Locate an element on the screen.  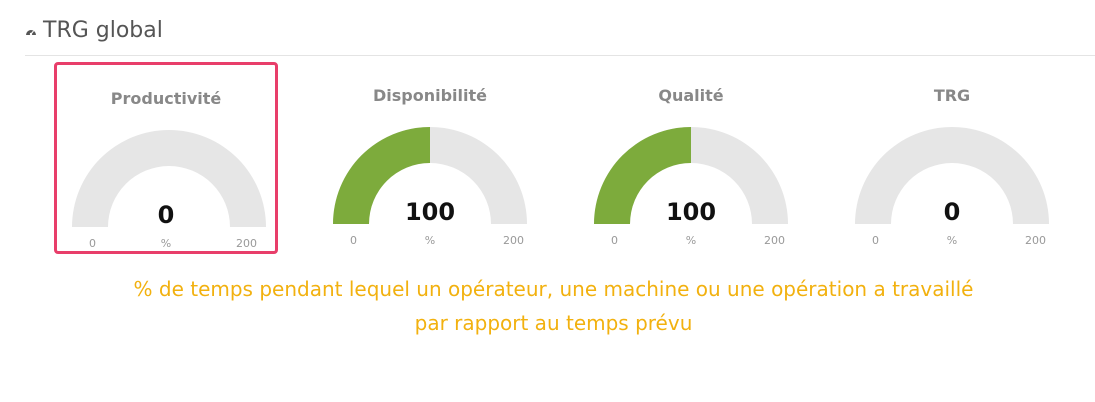
gauge-card-qualite: Qualité 100 0 % 200 is located at coordinates (691, 158).